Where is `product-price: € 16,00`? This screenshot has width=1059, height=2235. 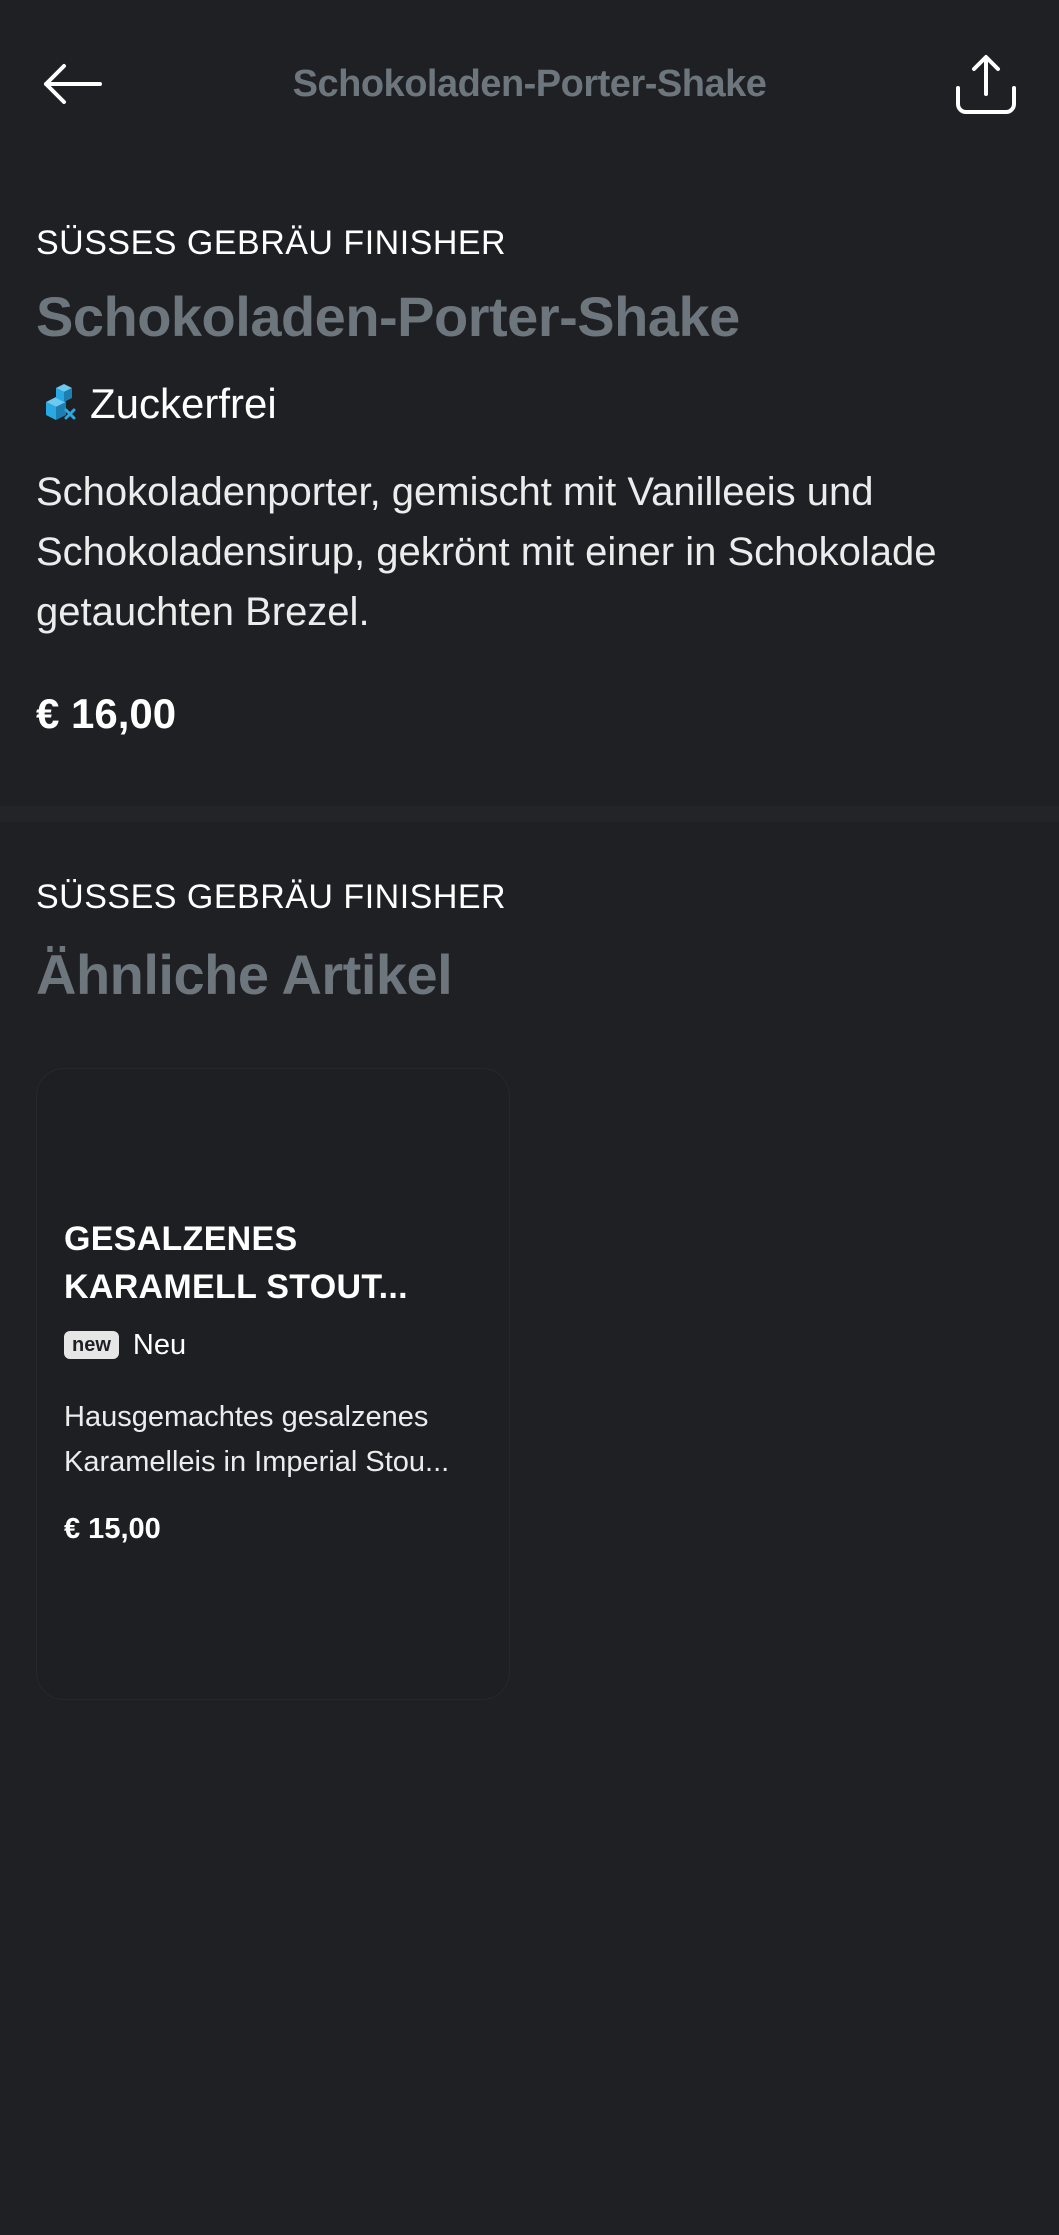
product-price: € 16,00 is located at coordinates (106, 713).